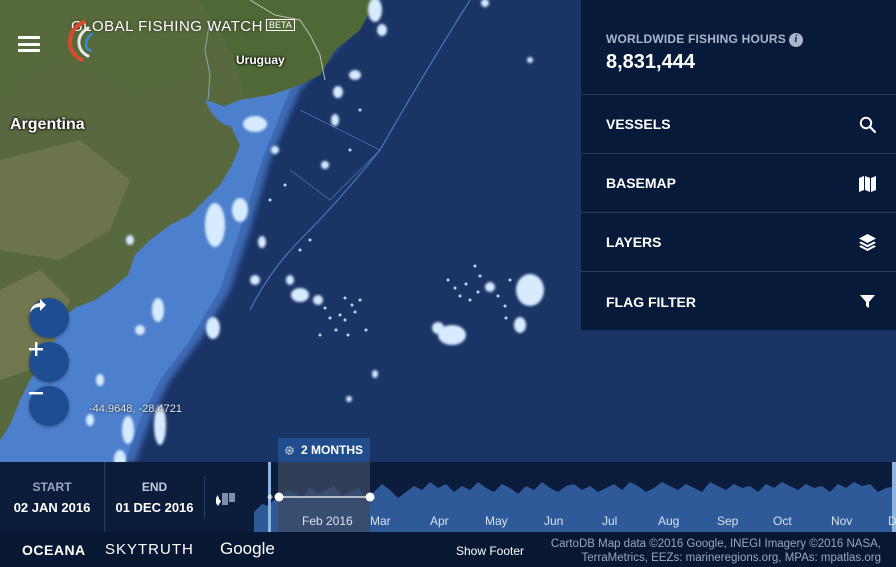 The image size is (896, 567). What do you see at coordinates (149, 549) in the screenshot?
I see `partner-logo-skytruth: SKYTRUTH` at bounding box center [149, 549].